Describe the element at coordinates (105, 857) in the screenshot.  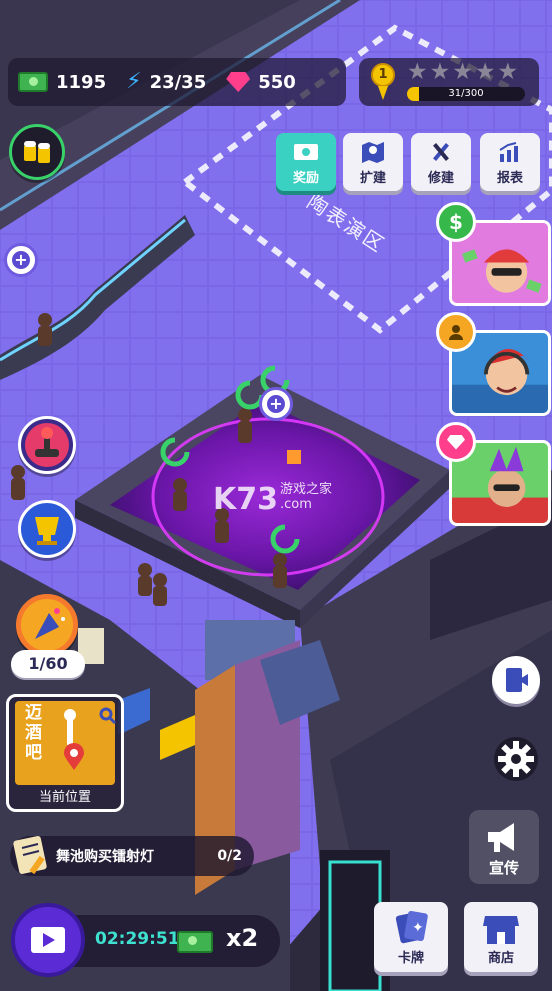
I see `quest-text: 舞池购买镭射灯` at that location.